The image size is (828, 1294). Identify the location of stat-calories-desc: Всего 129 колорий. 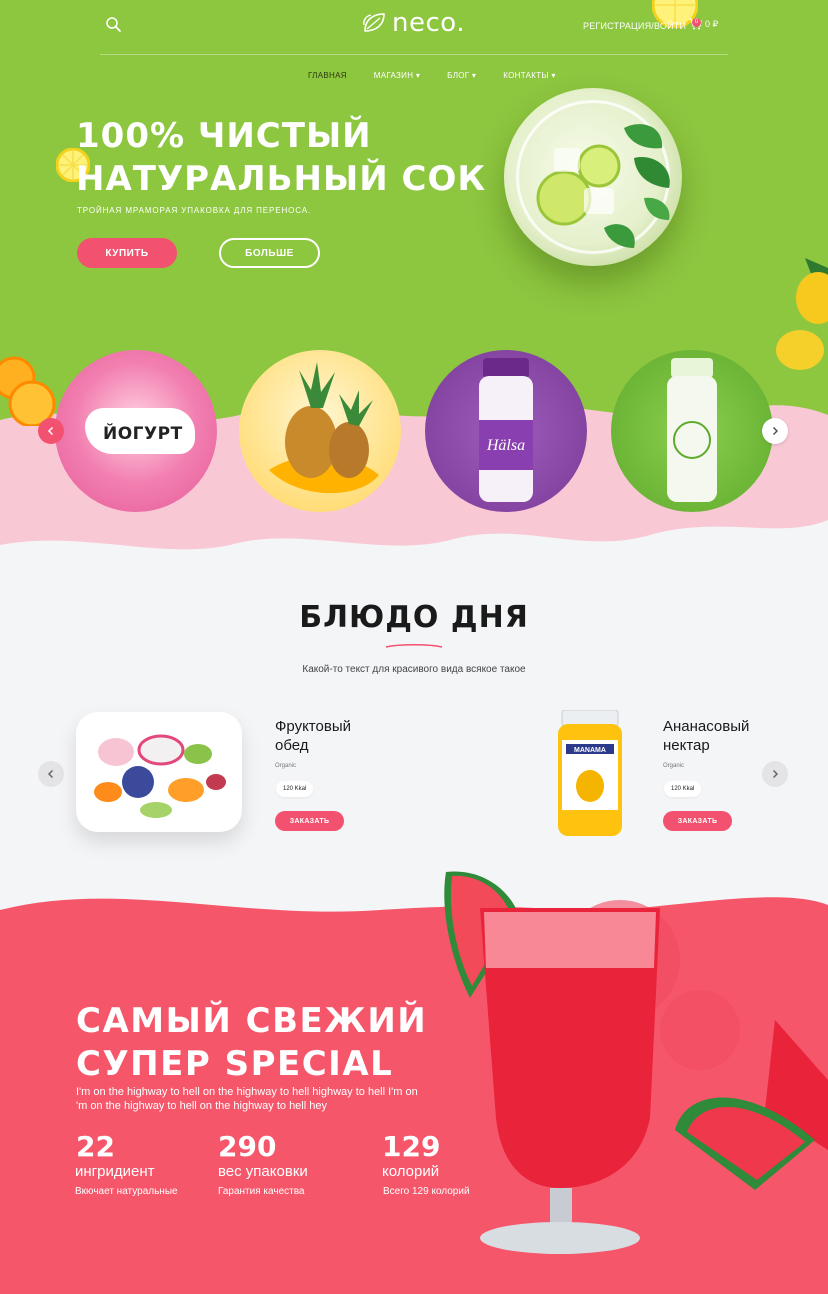
(426, 1191).